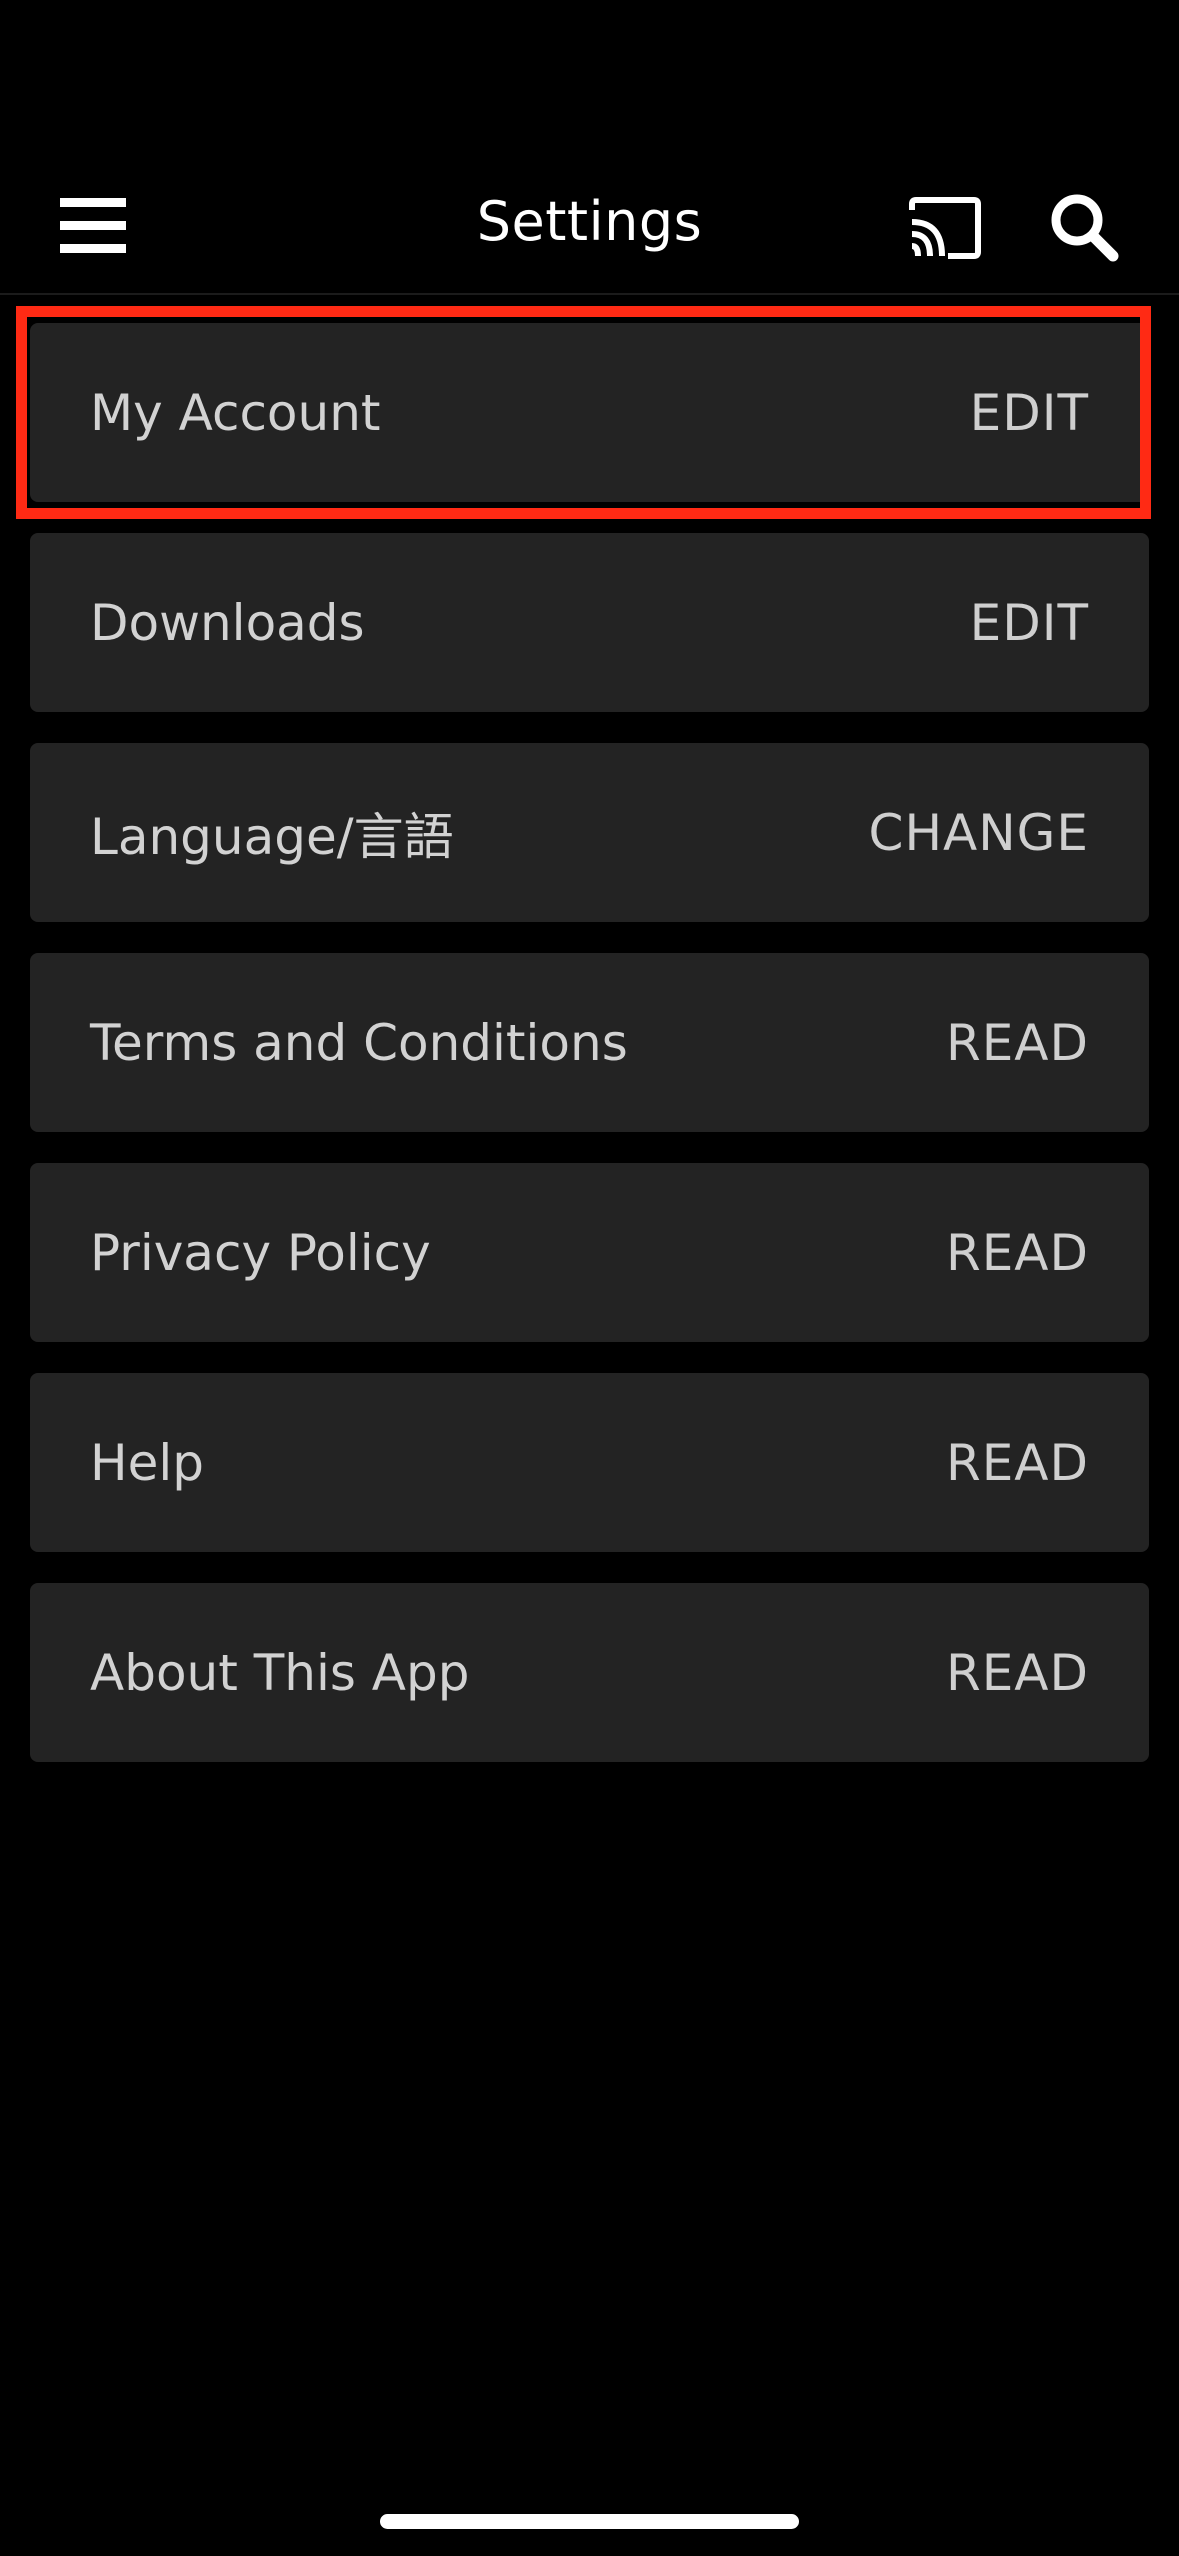 This screenshot has height=2556, width=1179. I want to click on search-icon, so click(1085, 228).